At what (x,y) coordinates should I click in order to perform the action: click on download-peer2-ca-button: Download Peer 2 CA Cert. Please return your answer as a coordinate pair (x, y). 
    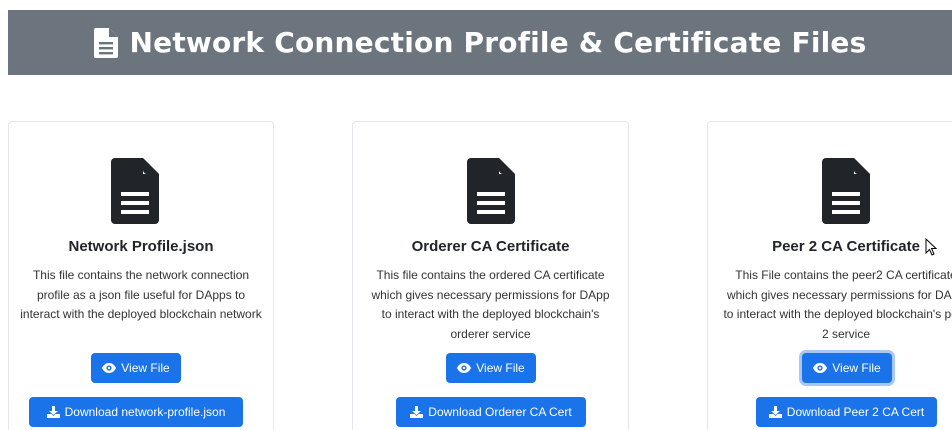
    Looking at the image, I should click on (846, 412).